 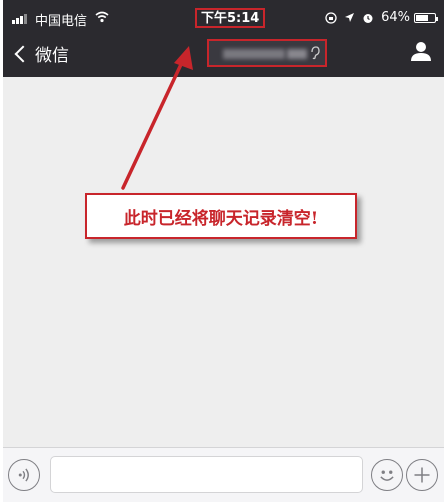 What do you see at coordinates (395, 17) in the screenshot?
I see `battery-percent: 64%` at bounding box center [395, 17].